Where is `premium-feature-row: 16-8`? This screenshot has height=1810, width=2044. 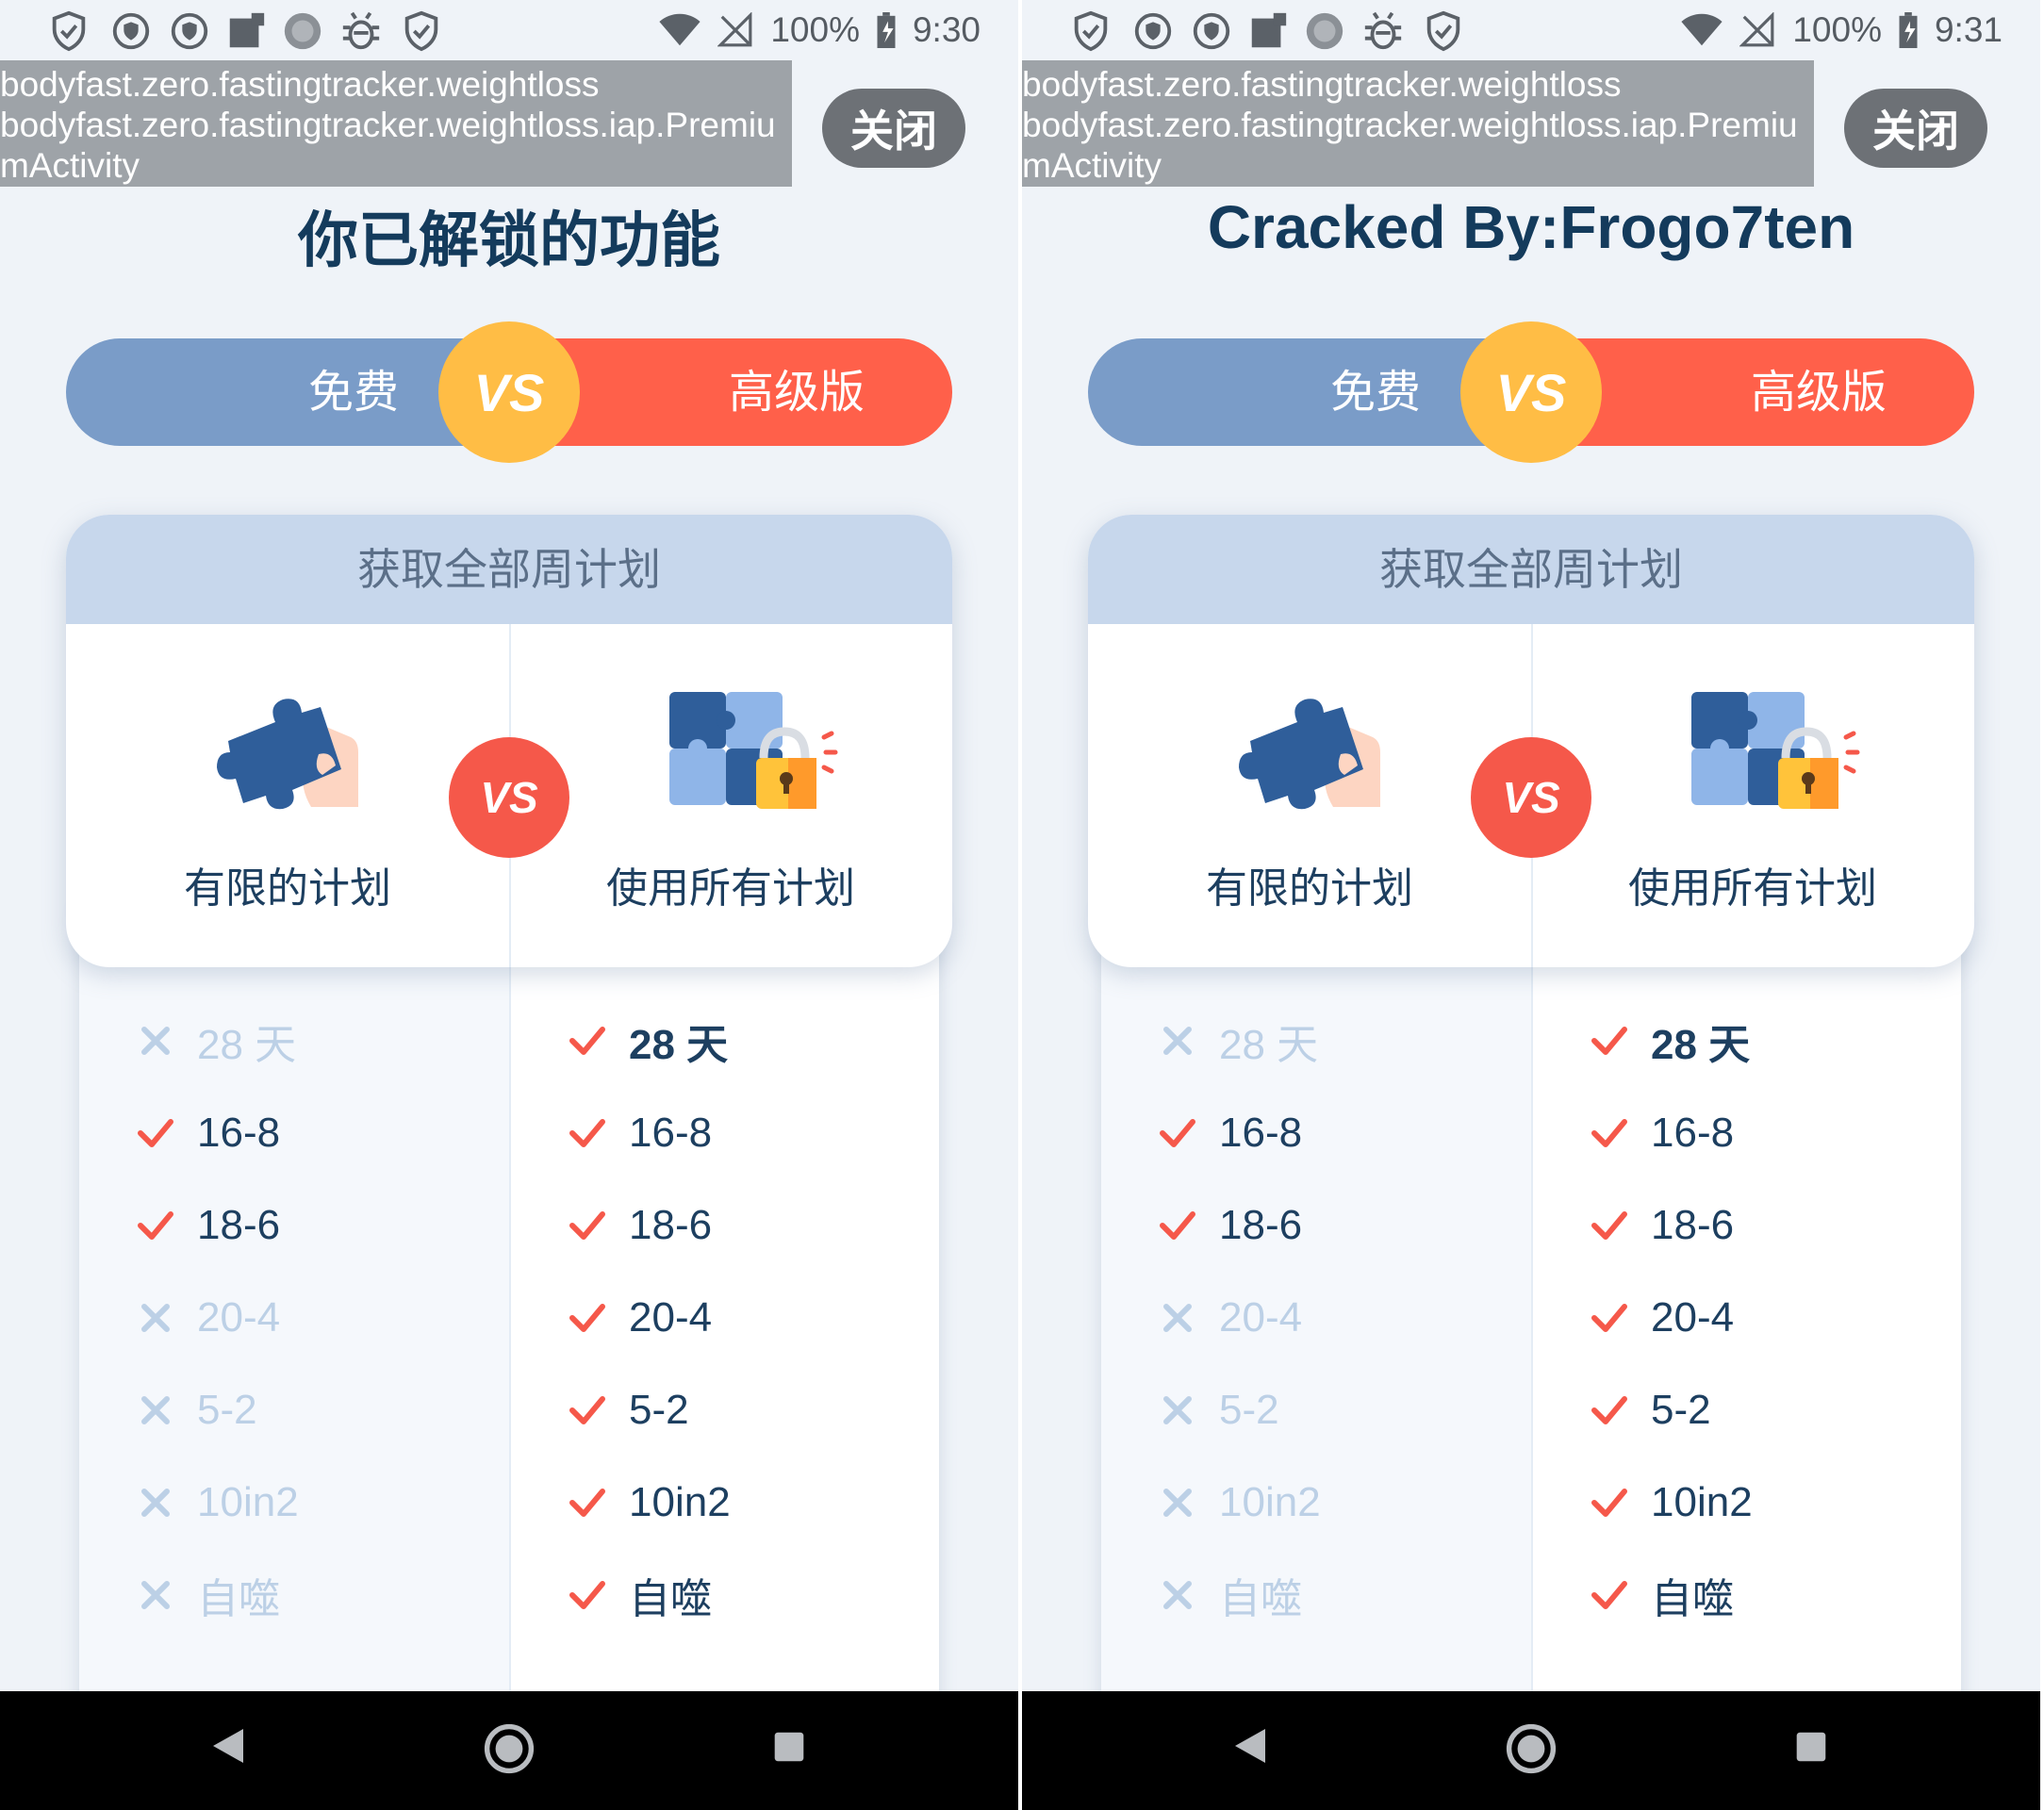 premium-feature-row: 16-8 is located at coordinates (1662, 1133).